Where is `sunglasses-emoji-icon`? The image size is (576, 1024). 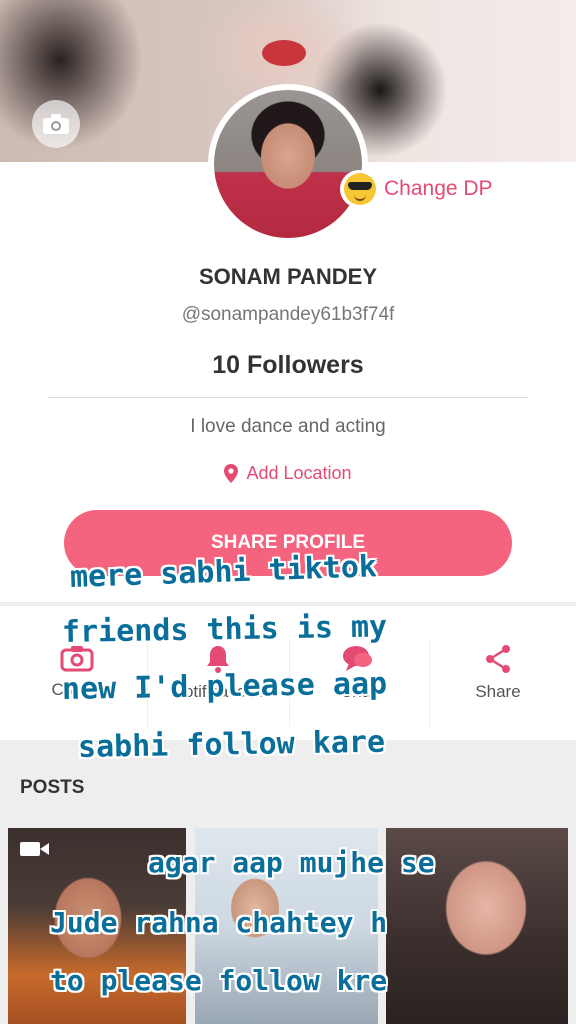
sunglasses-emoji-icon is located at coordinates (360, 189).